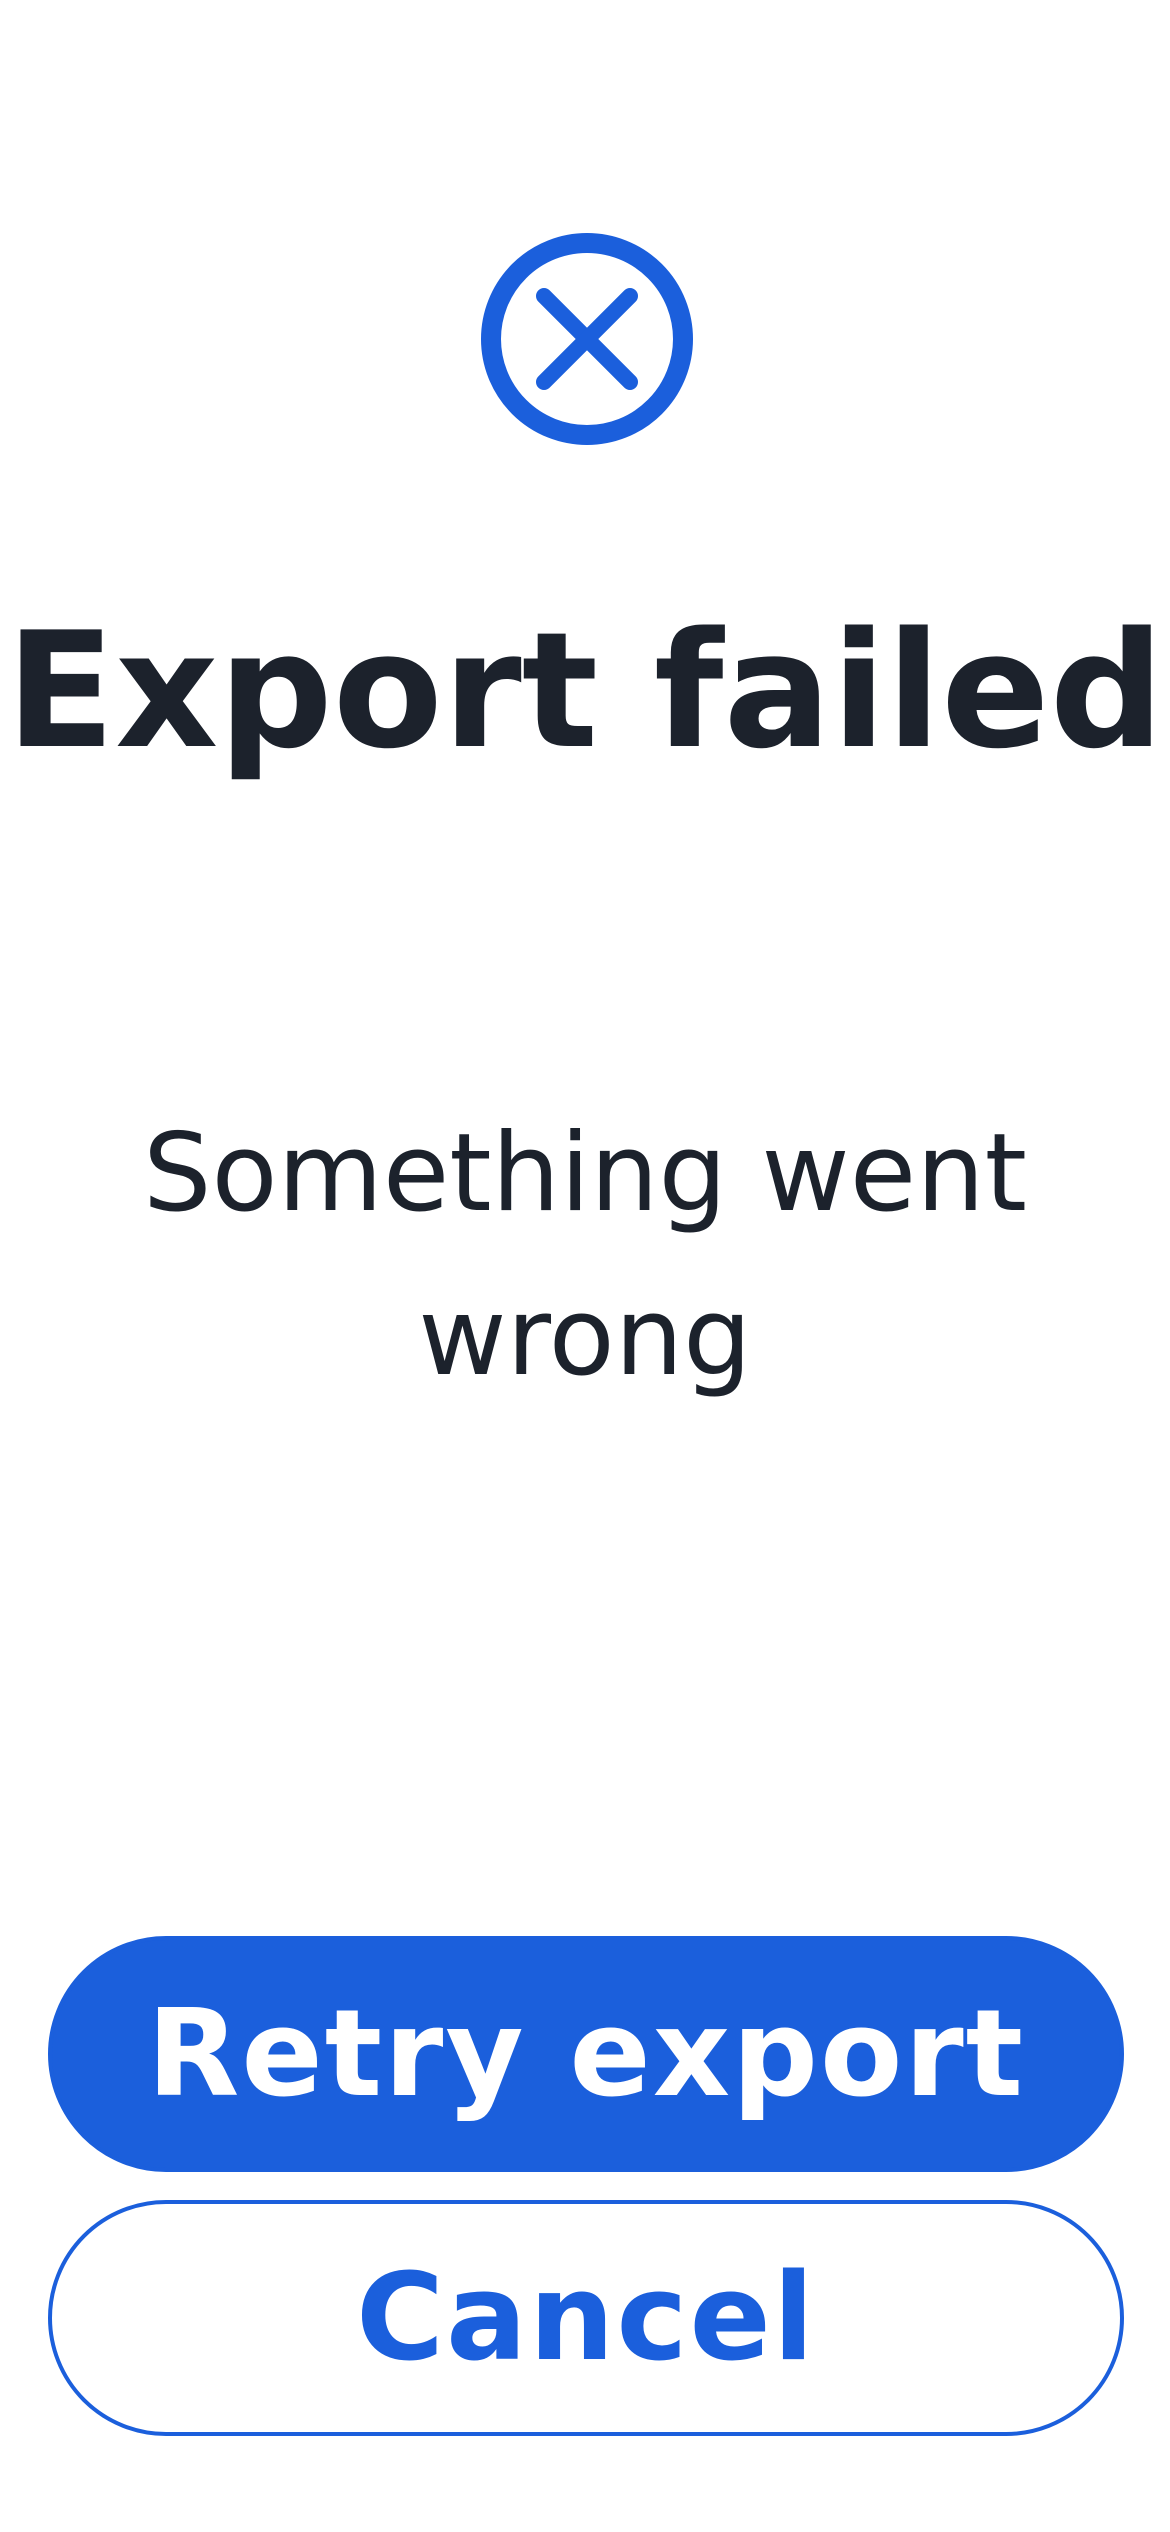  What do you see at coordinates (587, 339) in the screenshot?
I see `error-x-circle-icon` at bounding box center [587, 339].